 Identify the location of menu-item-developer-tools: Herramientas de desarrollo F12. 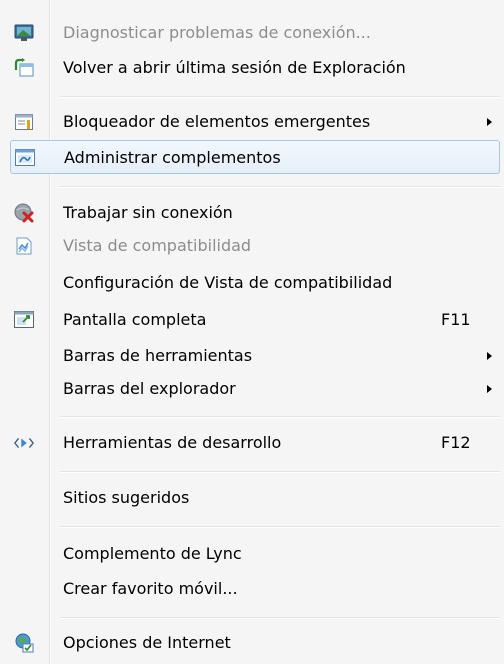
(255, 443).